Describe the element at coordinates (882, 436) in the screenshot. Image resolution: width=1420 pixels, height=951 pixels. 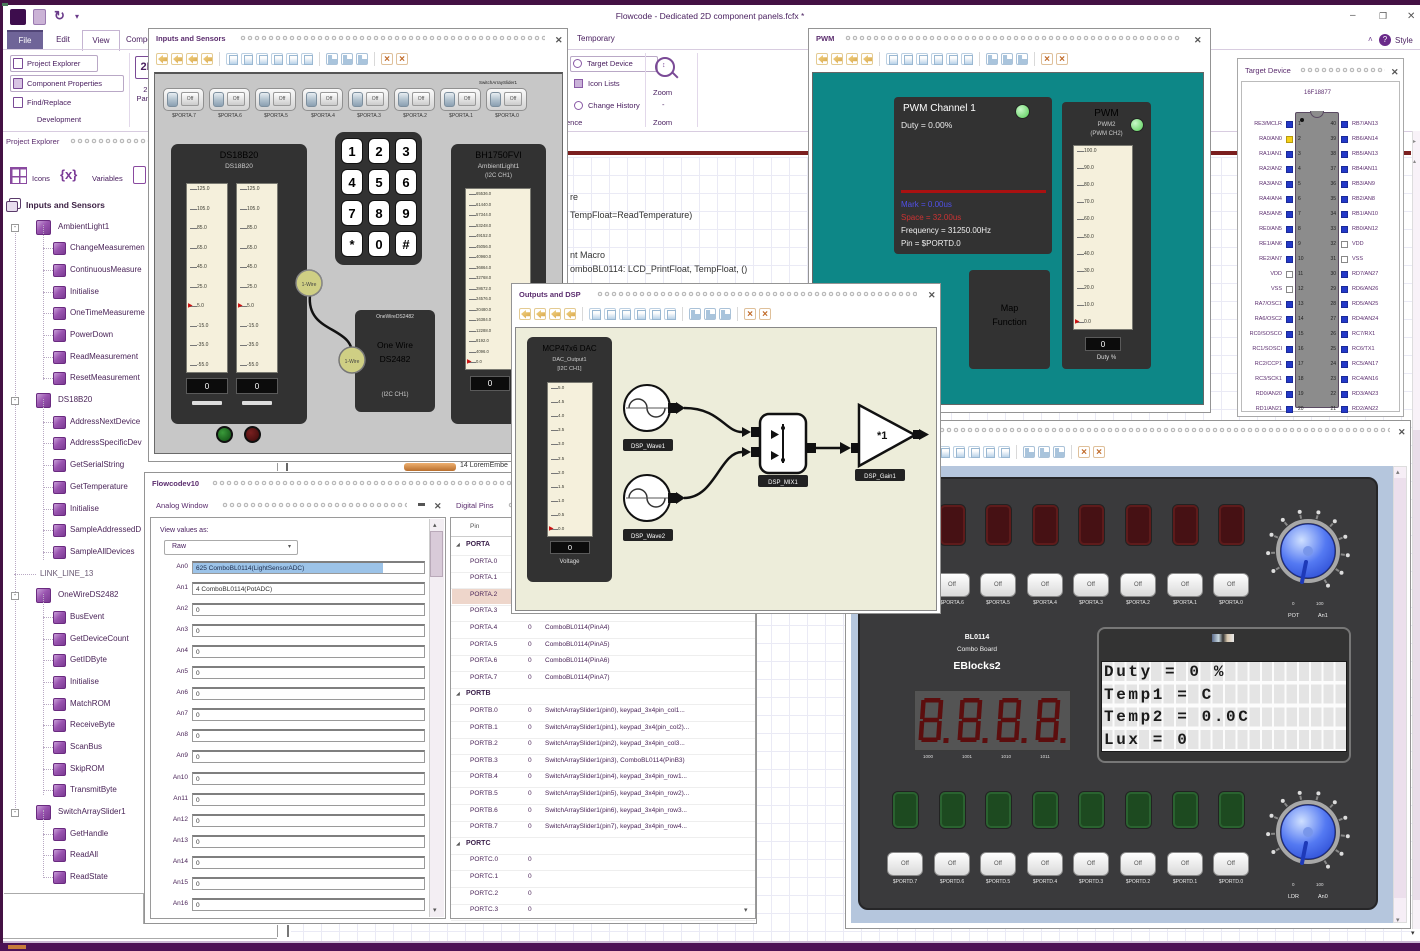
I see `svg-text: *1` at that location.